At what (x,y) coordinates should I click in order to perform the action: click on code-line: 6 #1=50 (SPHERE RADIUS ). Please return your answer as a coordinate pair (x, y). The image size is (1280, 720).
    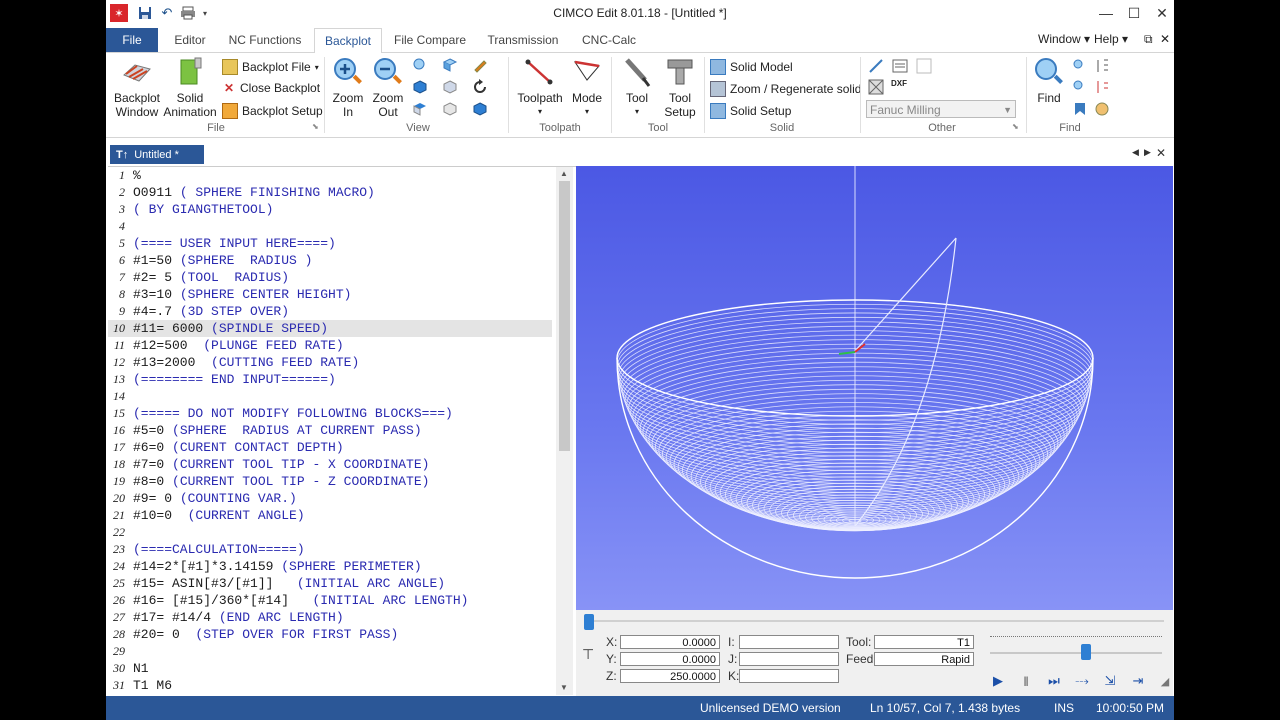
    Looking at the image, I should click on (330, 260).